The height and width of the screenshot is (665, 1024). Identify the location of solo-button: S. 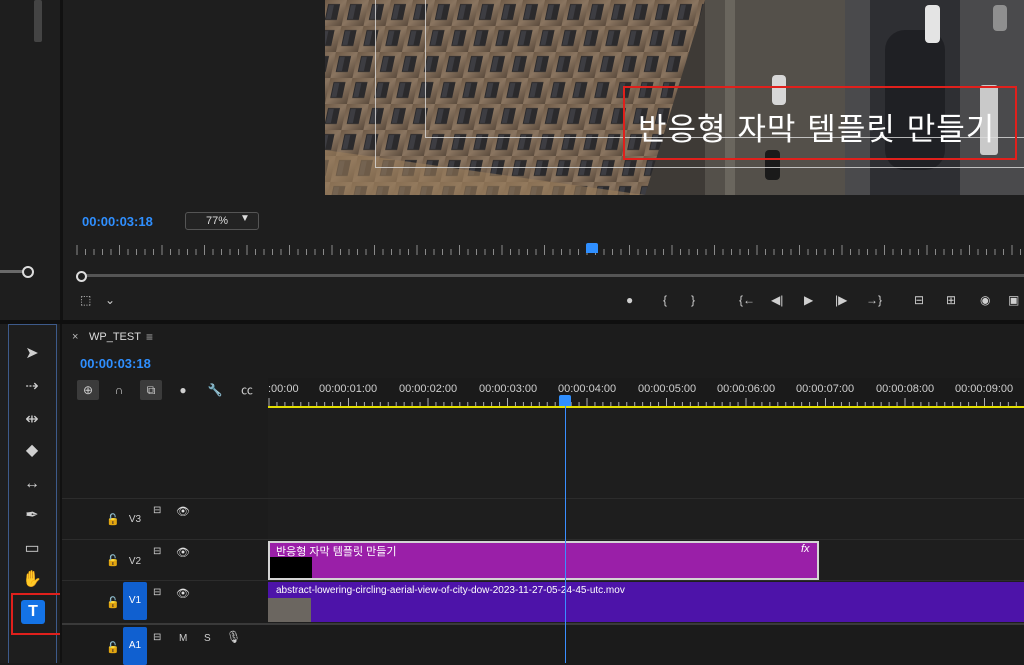
(207, 638).